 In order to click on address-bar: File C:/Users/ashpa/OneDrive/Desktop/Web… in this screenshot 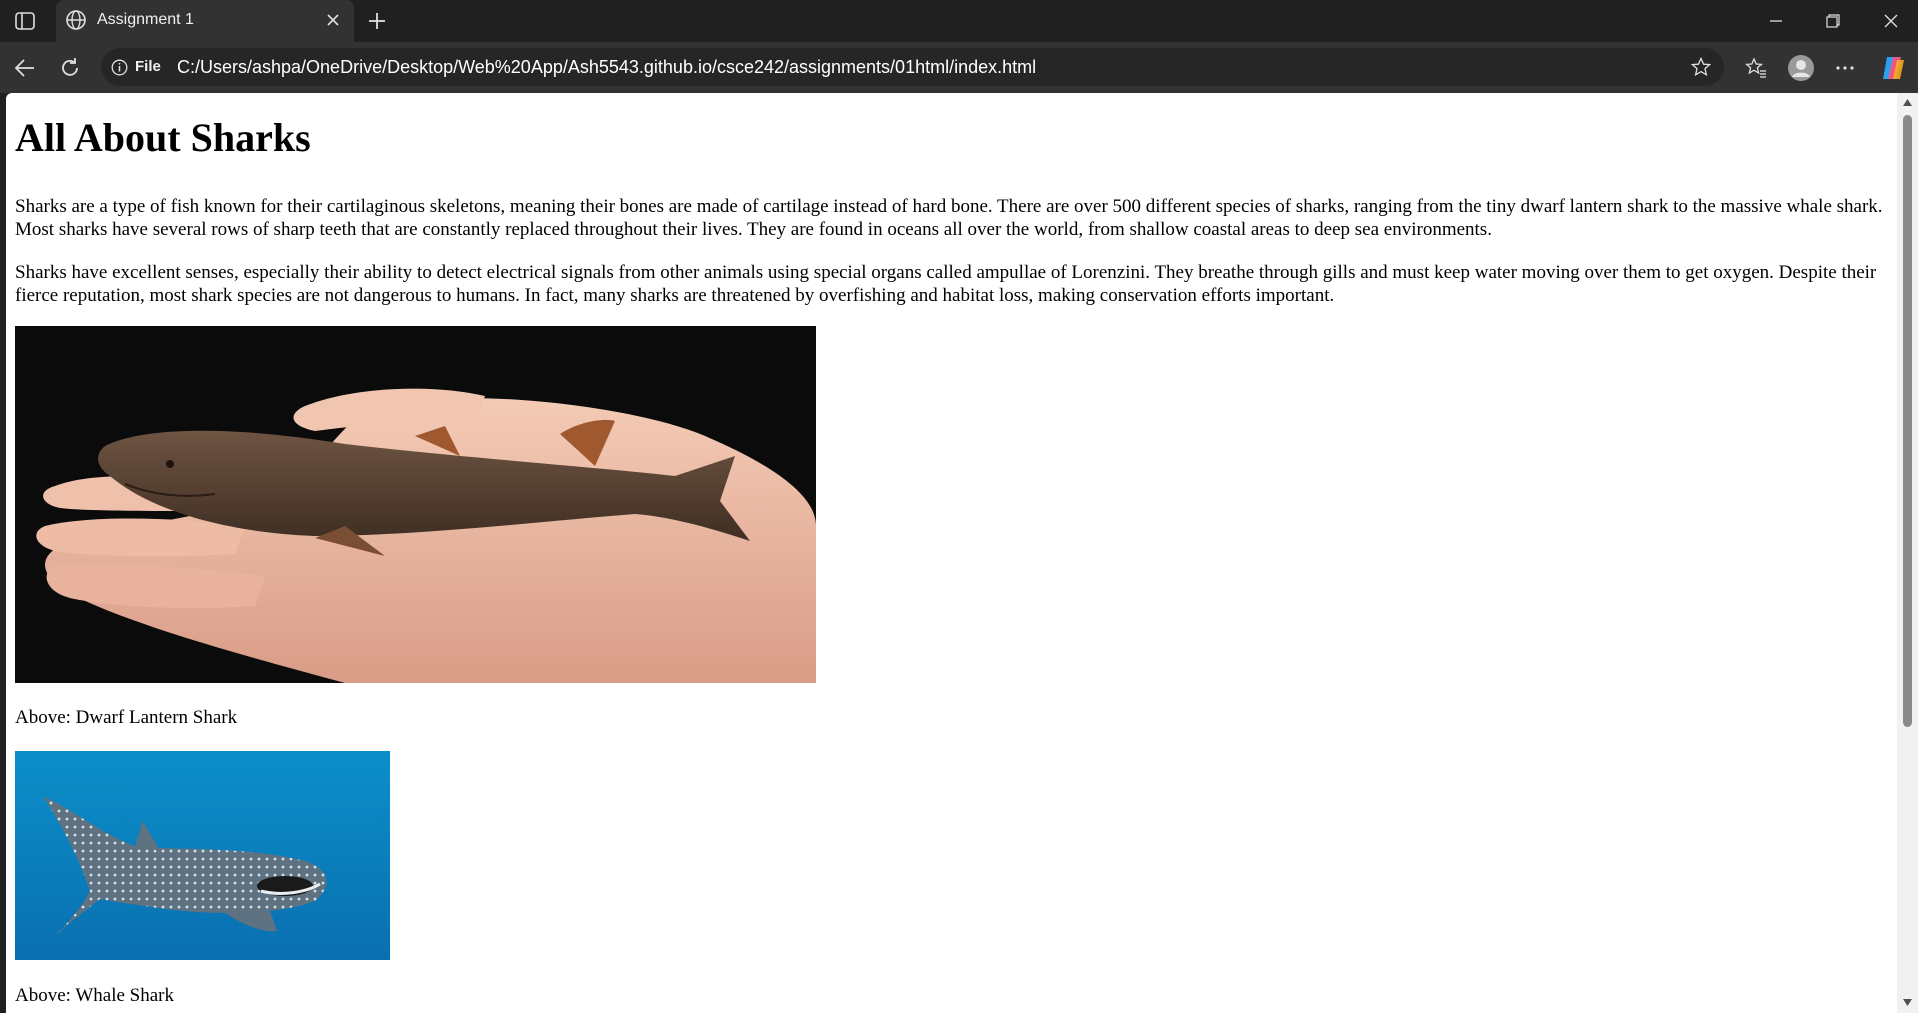, I will do `click(912, 67)`.